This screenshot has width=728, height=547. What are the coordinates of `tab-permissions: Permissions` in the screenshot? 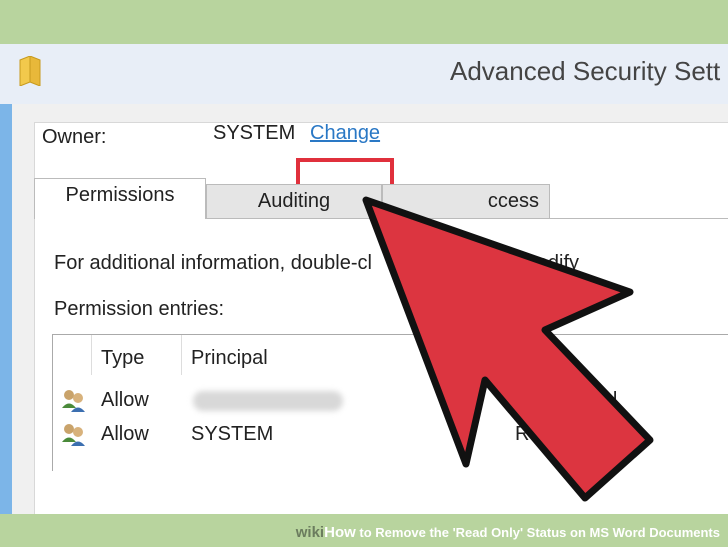 It's located at (120, 198).